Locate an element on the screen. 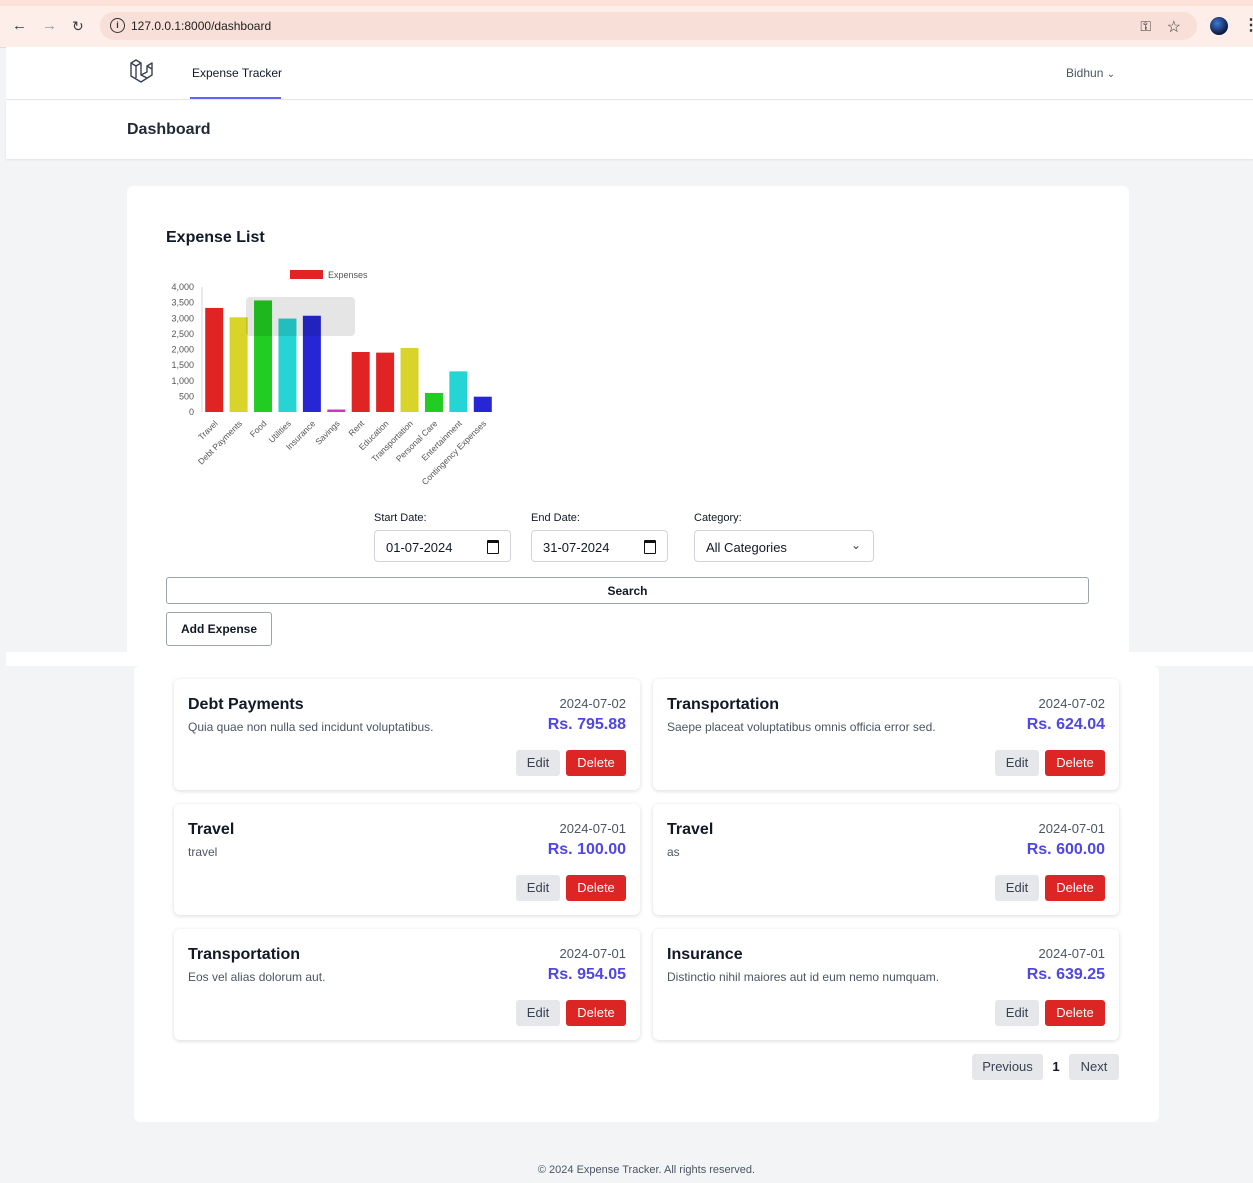  bar-personal-care is located at coordinates (433, 402).